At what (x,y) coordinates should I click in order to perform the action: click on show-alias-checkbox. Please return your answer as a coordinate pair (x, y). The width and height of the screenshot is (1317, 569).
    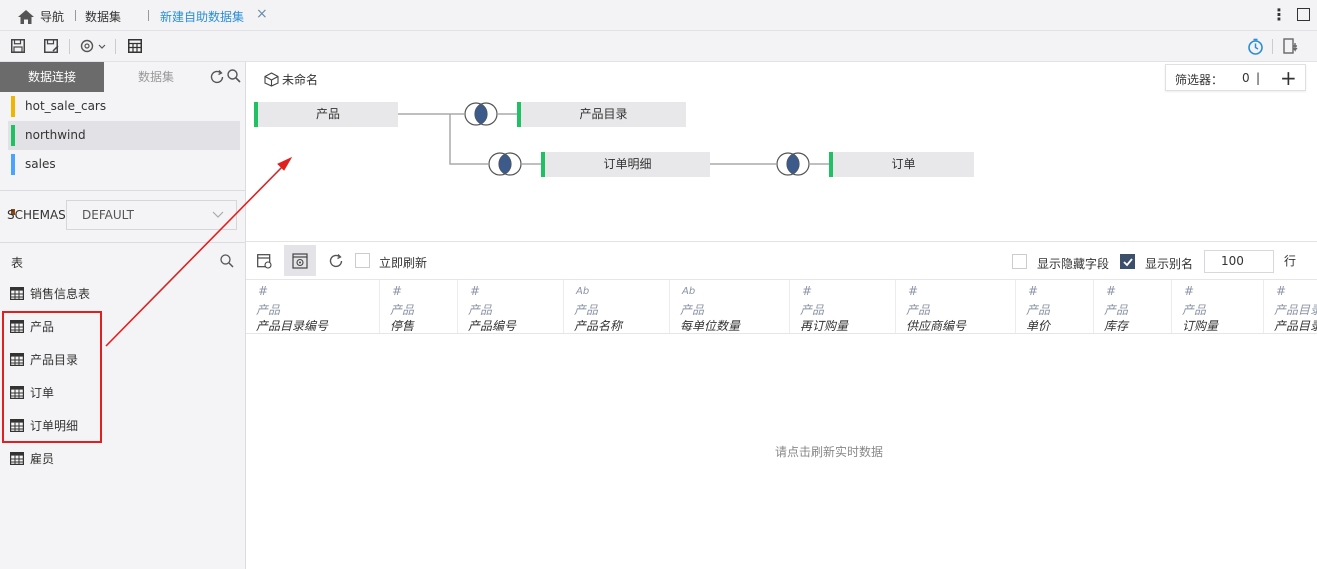
    Looking at the image, I should click on (1127, 261).